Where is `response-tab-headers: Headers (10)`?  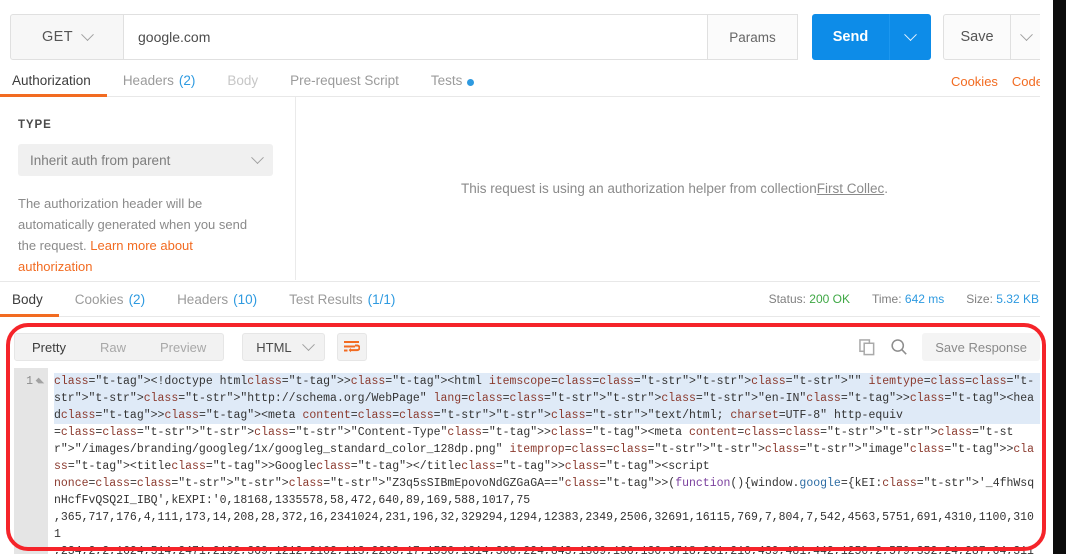 response-tab-headers: Headers (10) is located at coordinates (217, 299).